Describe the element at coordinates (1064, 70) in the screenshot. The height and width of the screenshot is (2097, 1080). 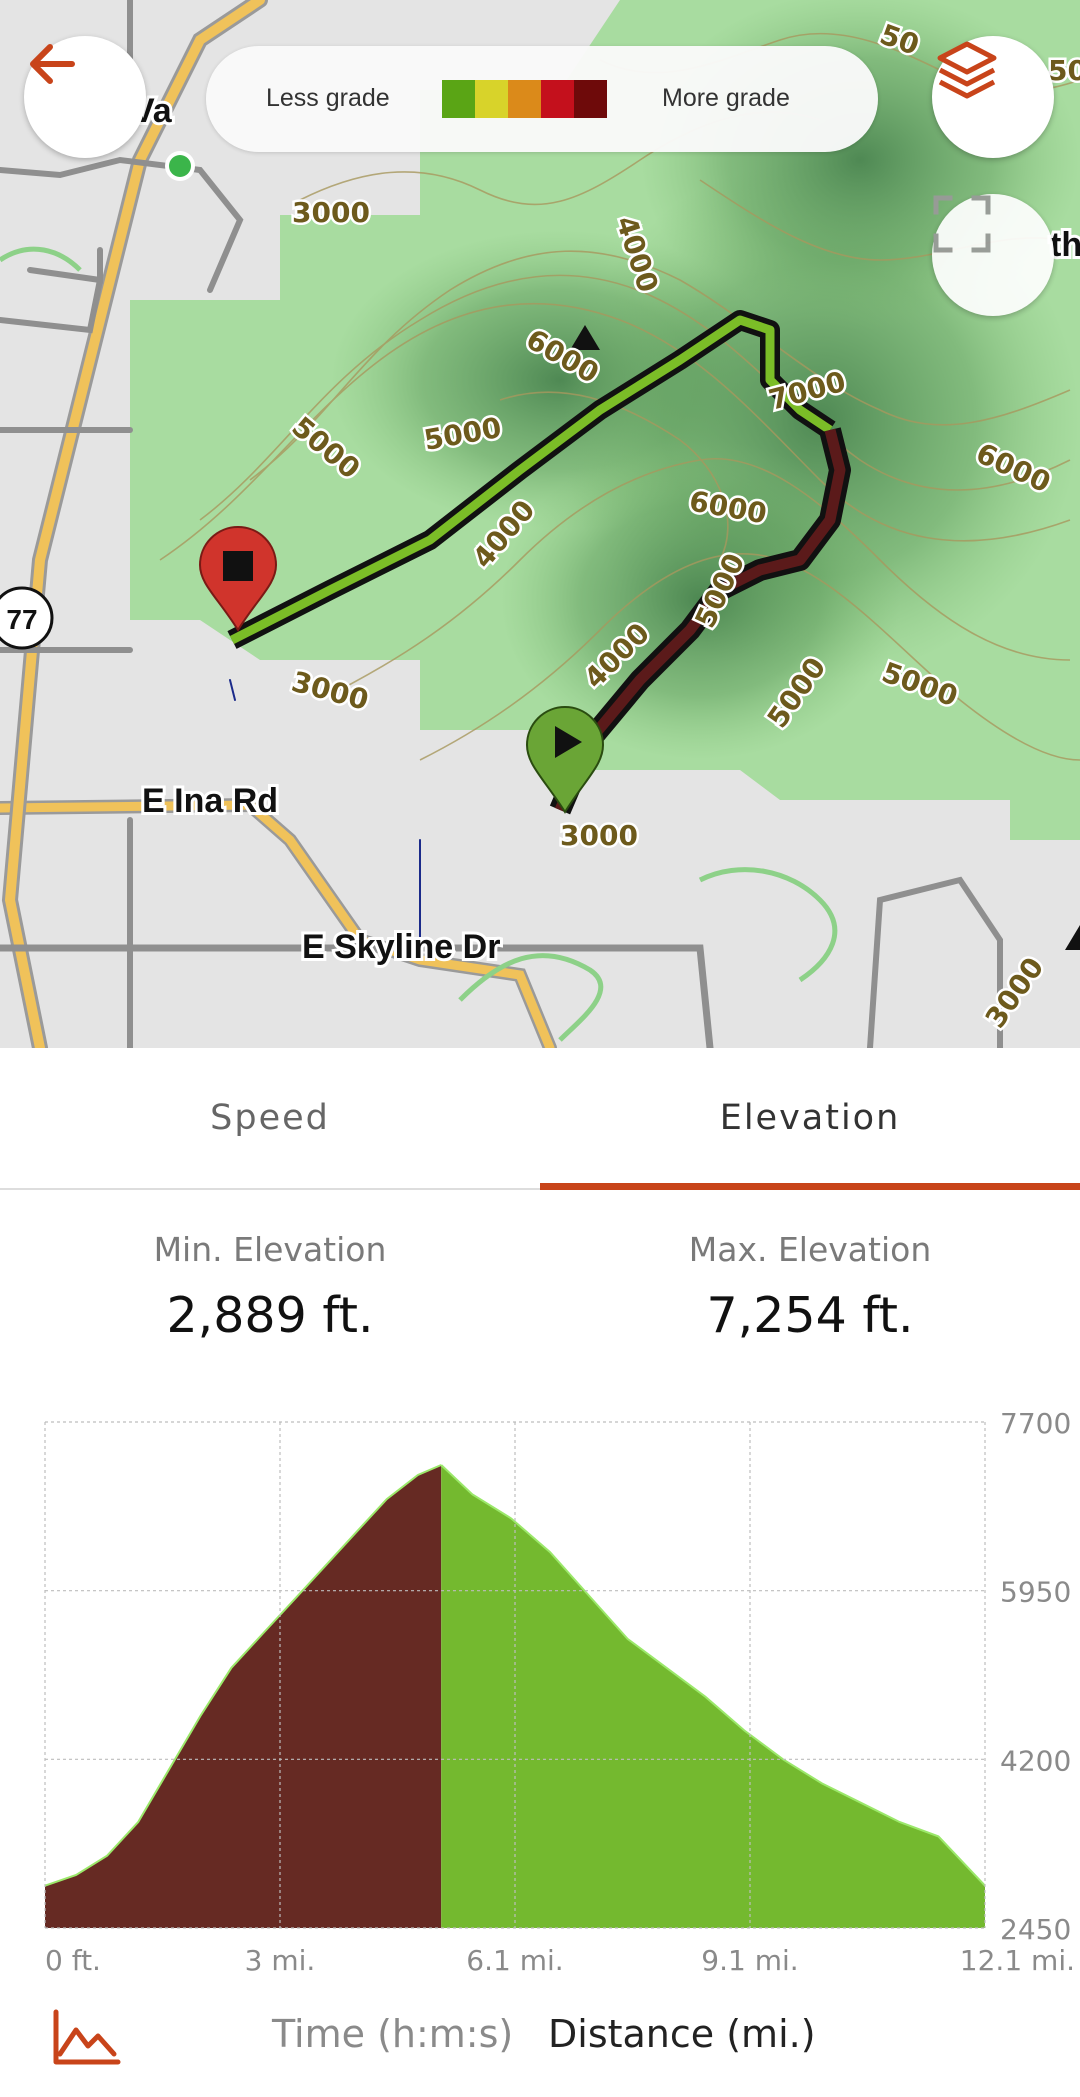
I see `contour-label: 50` at that location.